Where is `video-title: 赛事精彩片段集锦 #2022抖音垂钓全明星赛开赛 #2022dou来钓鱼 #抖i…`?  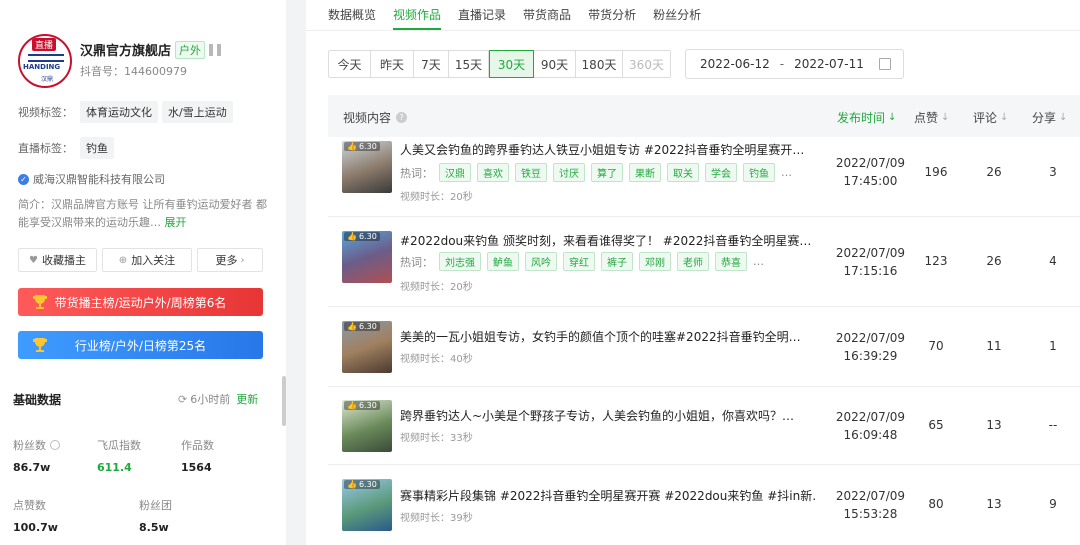 video-title: 赛事精彩片段集锦 #2022抖音垂钓全明星赛开赛 #2022dou来钓鱼 #抖i… is located at coordinates (608, 495).